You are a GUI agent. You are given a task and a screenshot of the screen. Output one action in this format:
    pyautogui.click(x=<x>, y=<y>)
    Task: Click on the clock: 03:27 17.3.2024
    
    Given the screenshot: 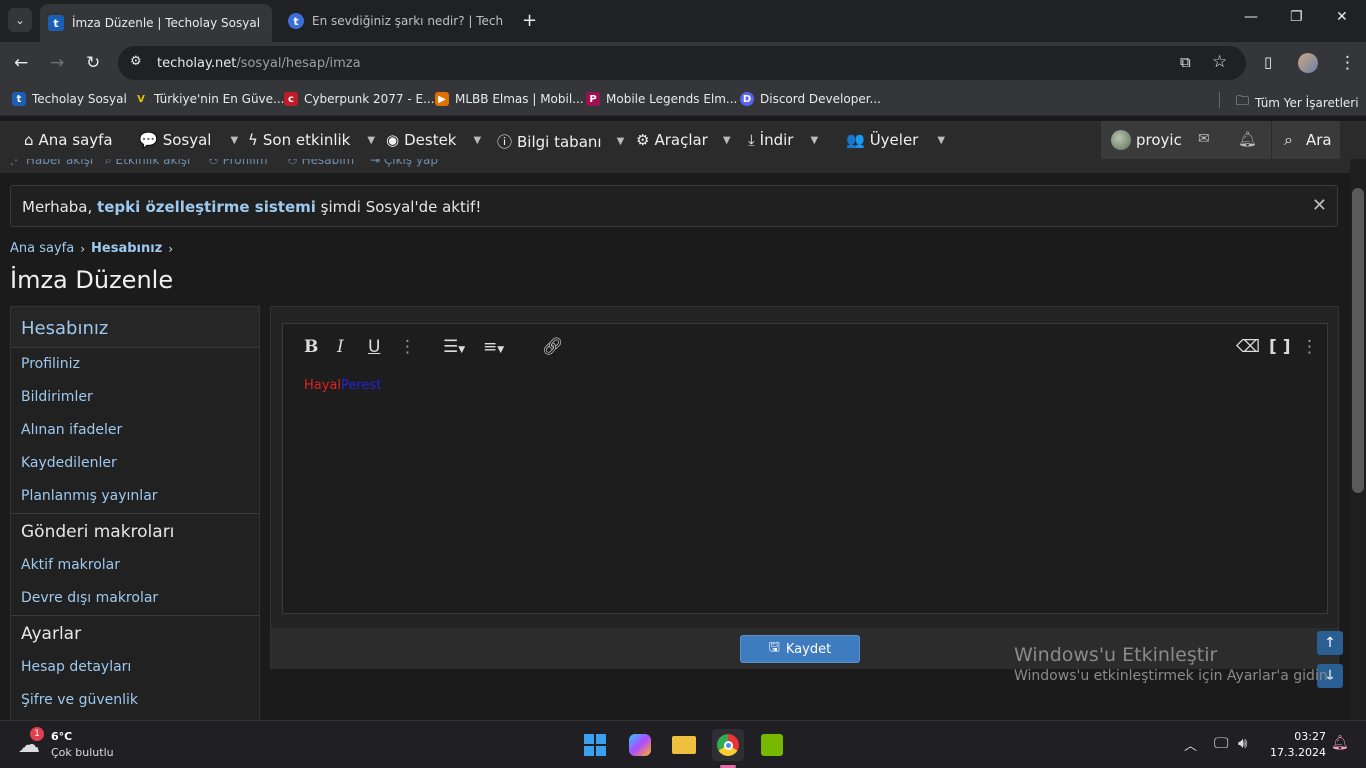 What is the action you would take?
    pyautogui.click(x=1297, y=745)
    